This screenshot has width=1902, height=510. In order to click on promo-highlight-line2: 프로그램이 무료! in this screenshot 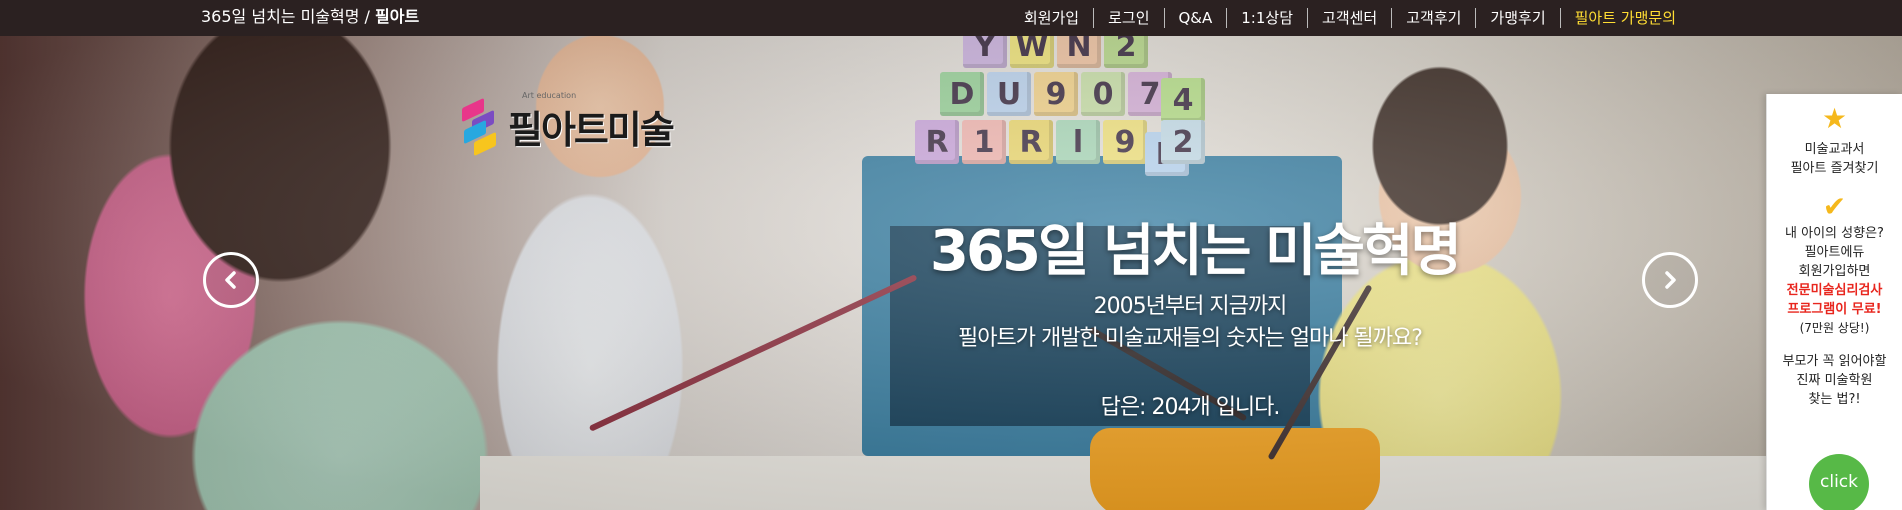, I will do `click(1834, 309)`.